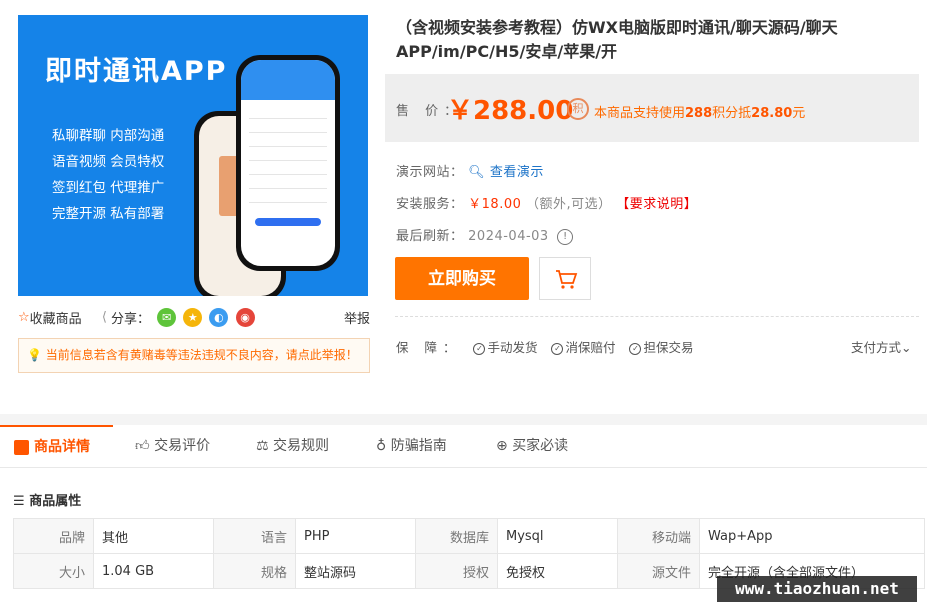 The image size is (927, 606). I want to click on attr-key: 语言, so click(254, 536).